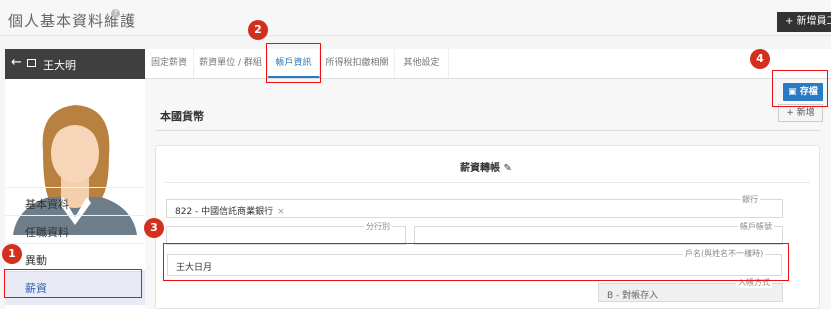  I want to click on card-title-text: 薪資轉帳, so click(480, 168).